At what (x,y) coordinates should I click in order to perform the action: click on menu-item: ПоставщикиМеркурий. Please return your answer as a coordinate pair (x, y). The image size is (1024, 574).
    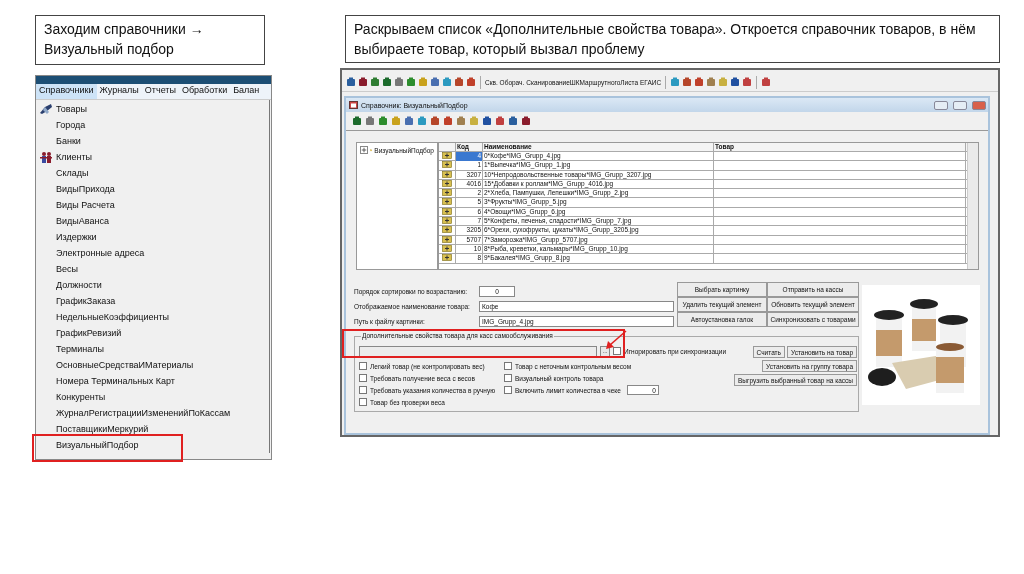
    Looking at the image, I should click on (102, 429).